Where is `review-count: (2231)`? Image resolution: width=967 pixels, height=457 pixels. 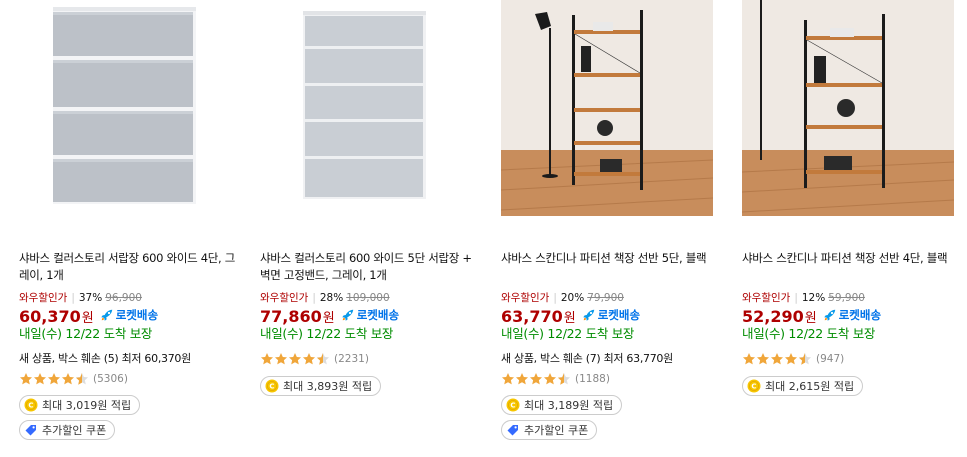 review-count: (2231) is located at coordinates (351, 359).